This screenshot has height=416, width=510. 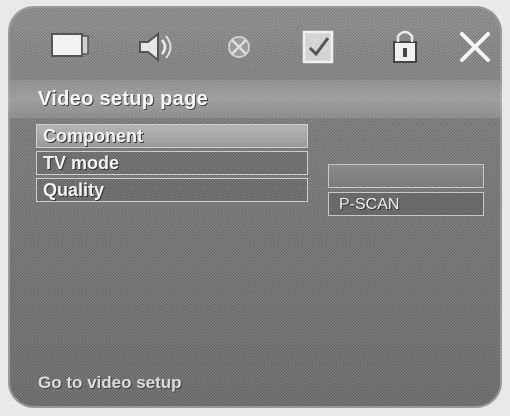 I want to click on exit-icon, so click(x=475, y=47).